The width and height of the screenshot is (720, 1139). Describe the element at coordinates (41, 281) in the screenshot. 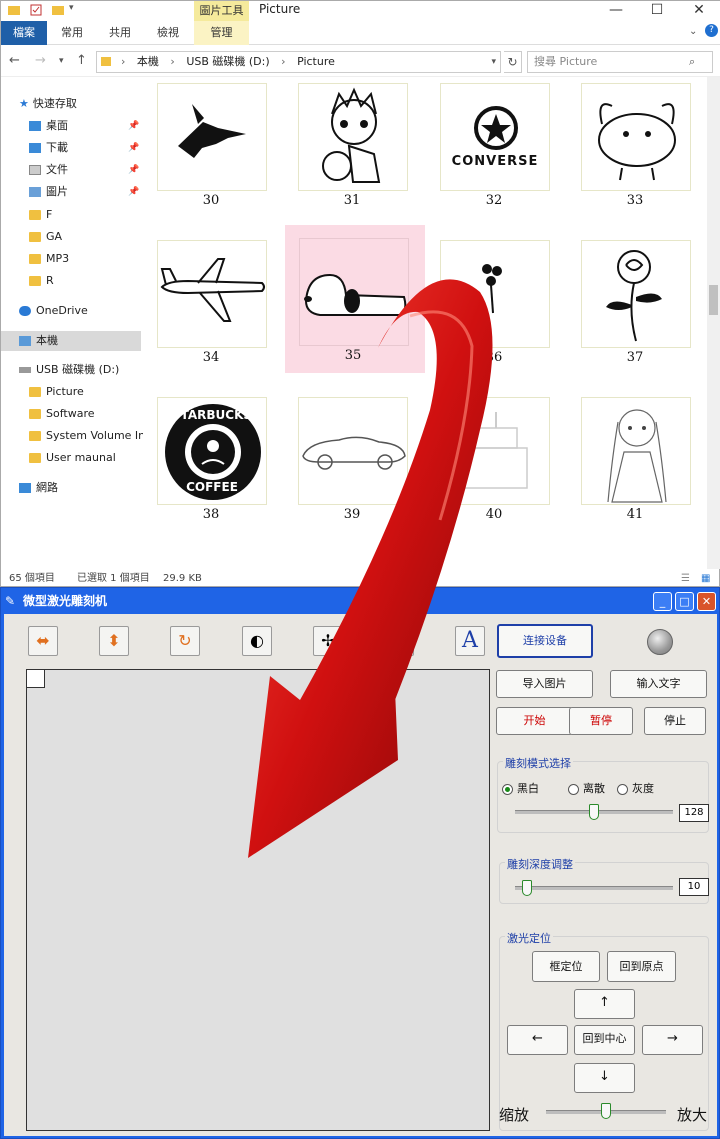

I see `sidebar-item-folder-r: R` at that location.